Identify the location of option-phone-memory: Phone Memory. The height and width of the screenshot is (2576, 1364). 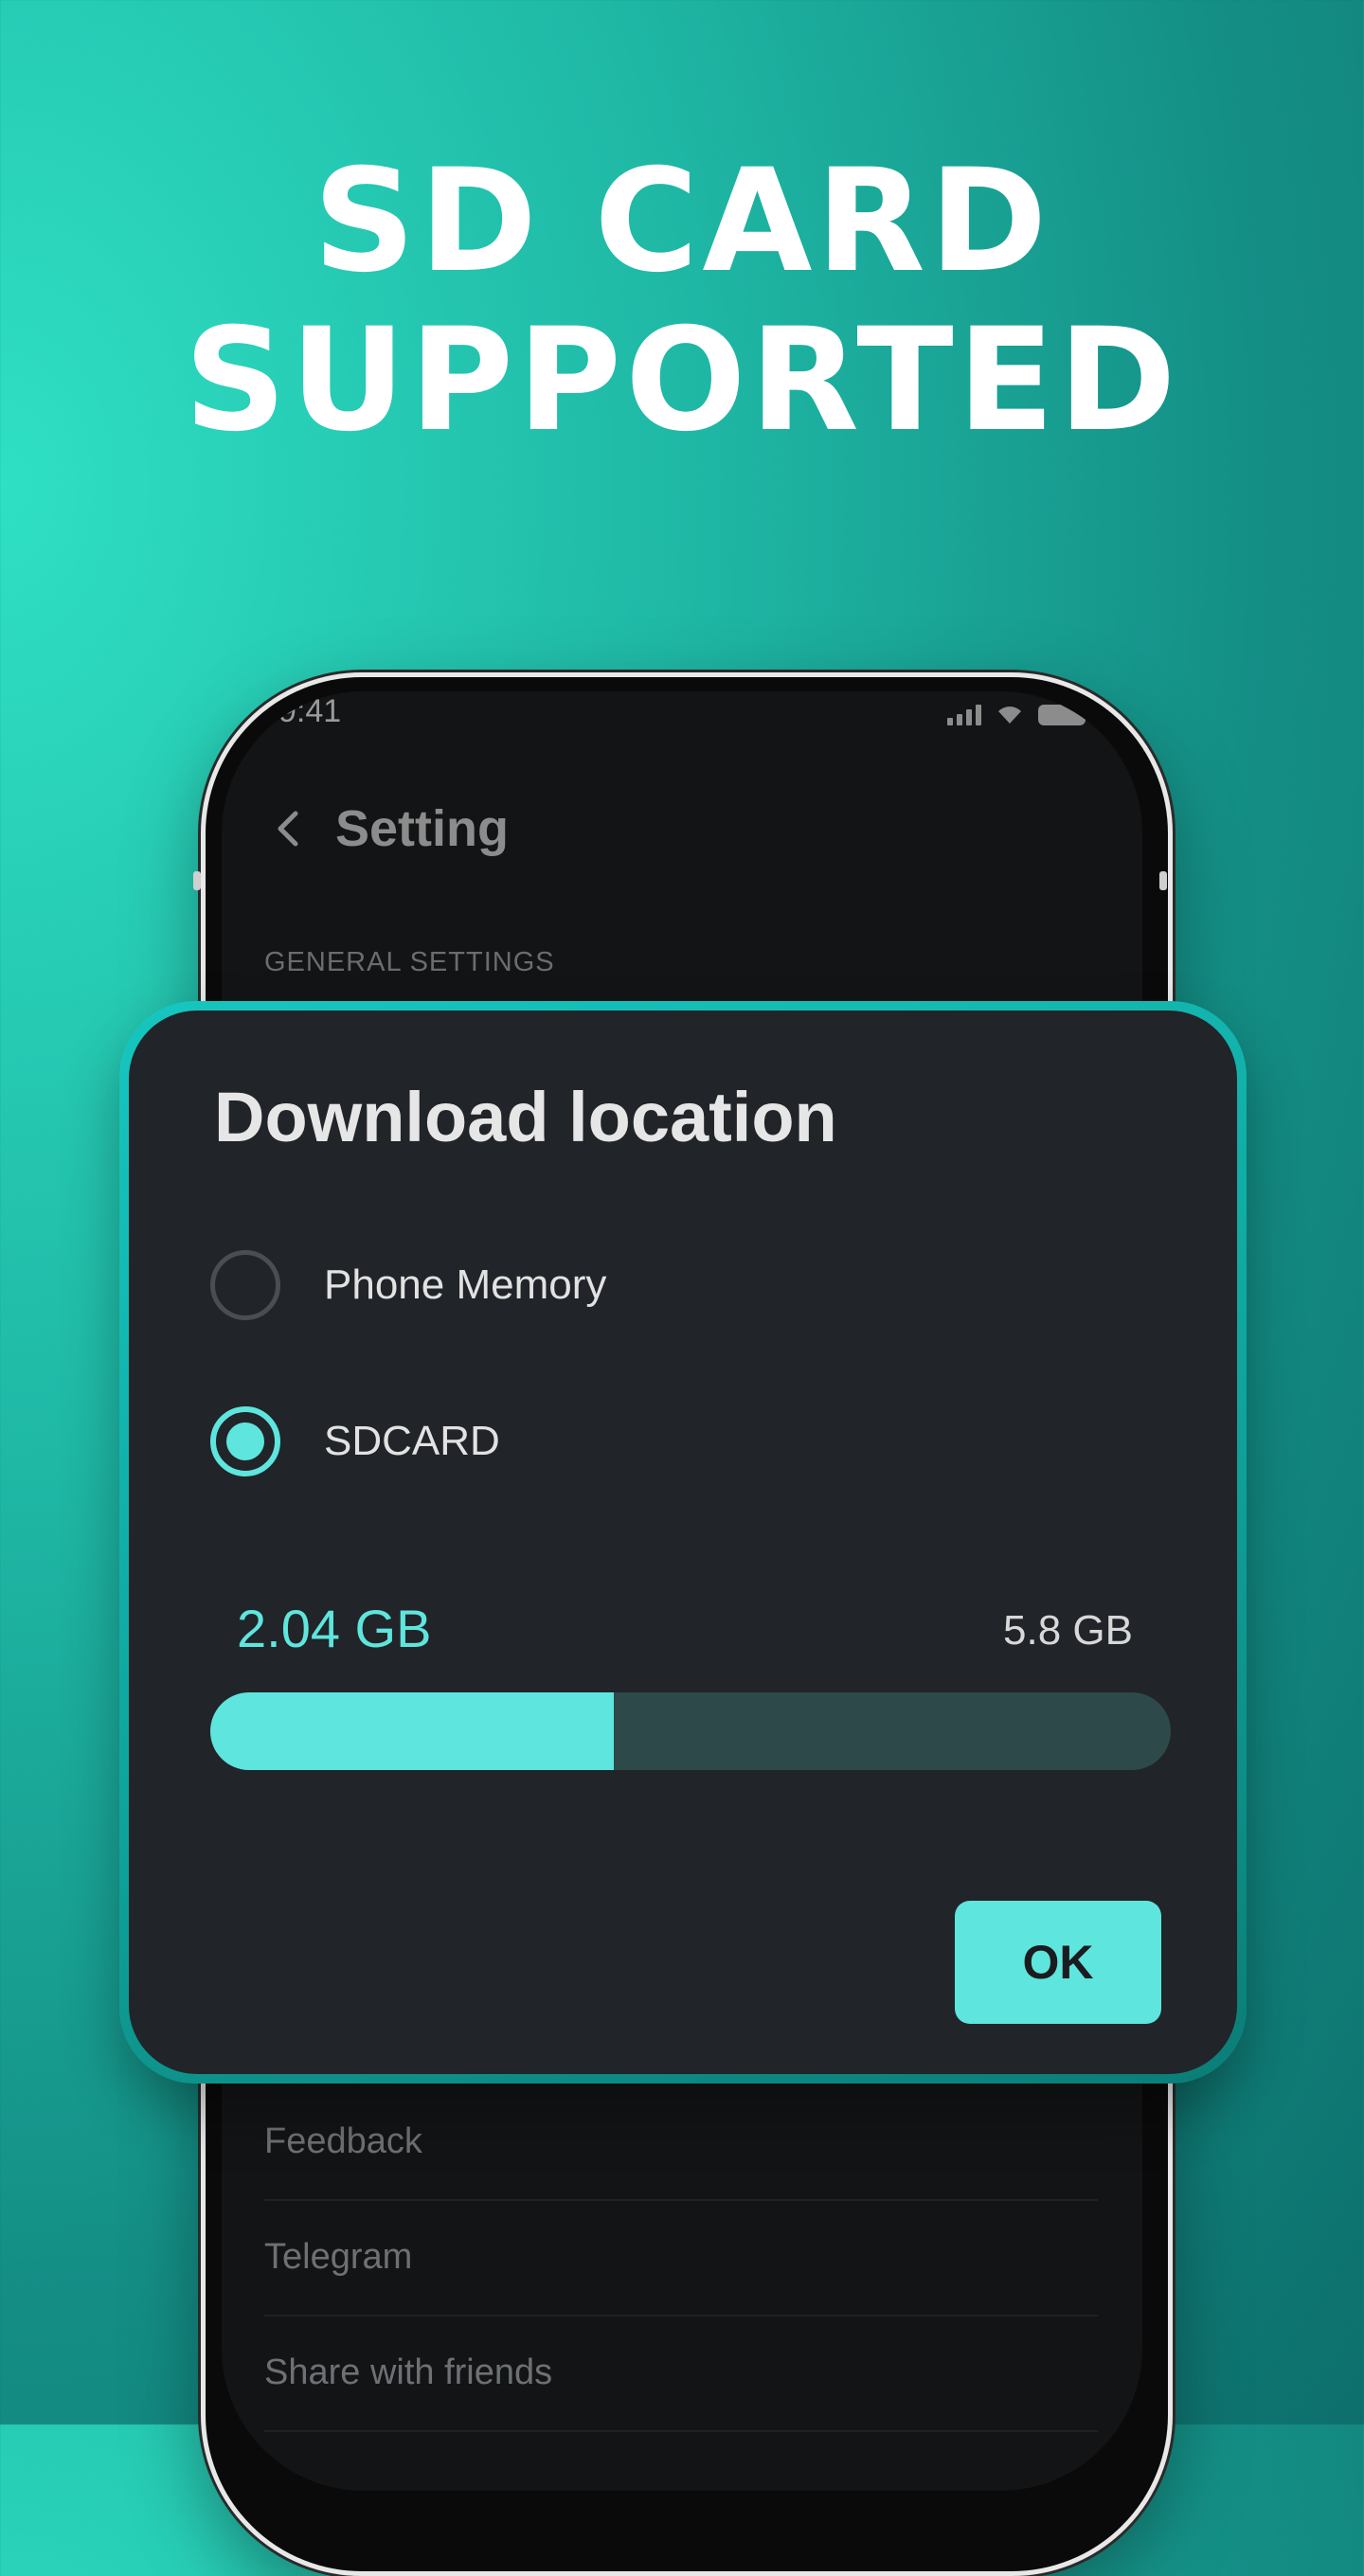
(408, 1285).